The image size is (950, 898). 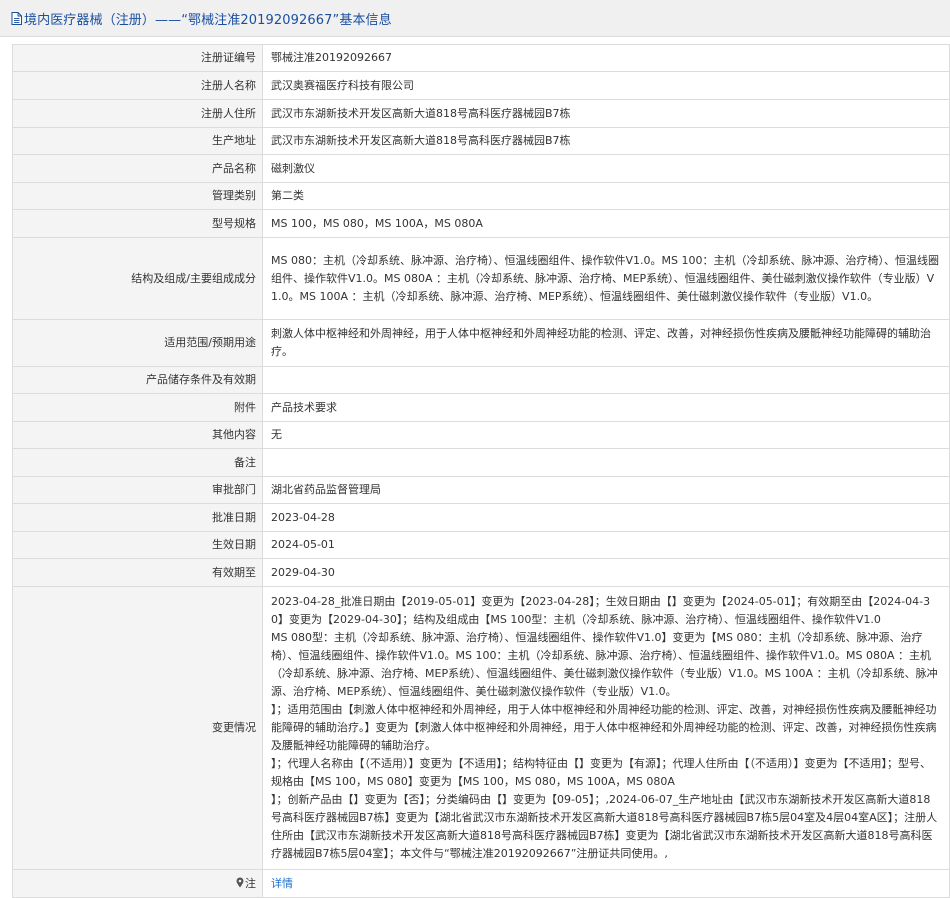 What do you see at coordinates (137, 343) in the screenshot?
I see `field-label: 适用范围/预期用途` at bounding box center [137, 343].